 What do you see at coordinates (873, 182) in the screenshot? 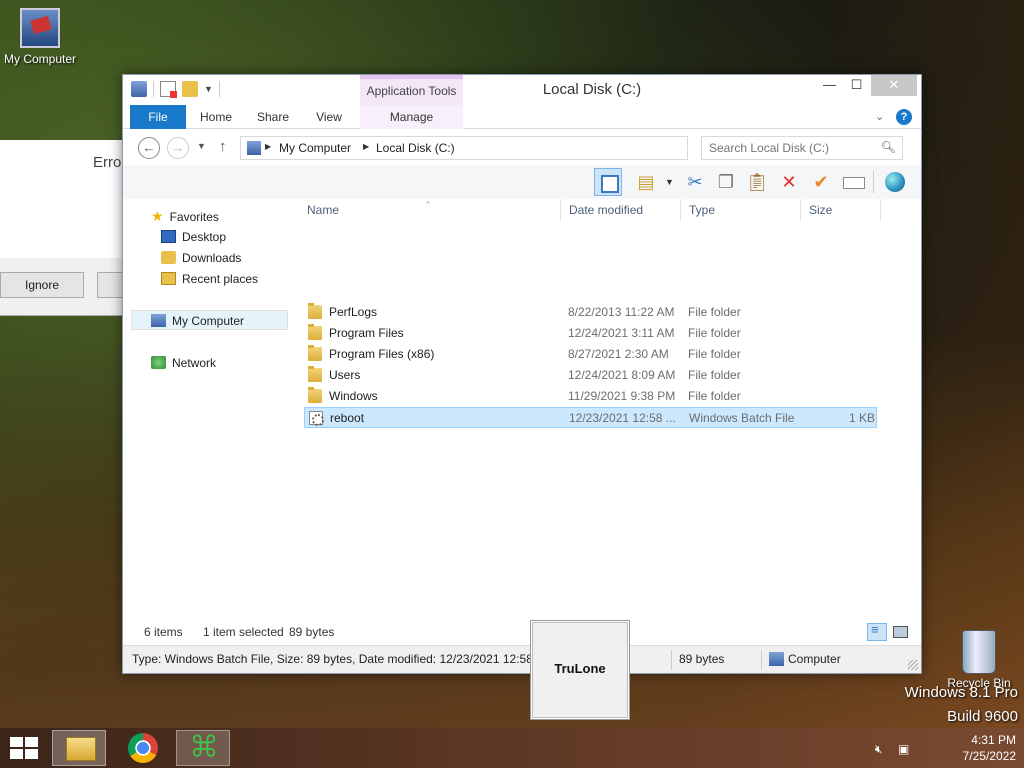
I see `toolbar-separator` at bounding box center [873, 182].